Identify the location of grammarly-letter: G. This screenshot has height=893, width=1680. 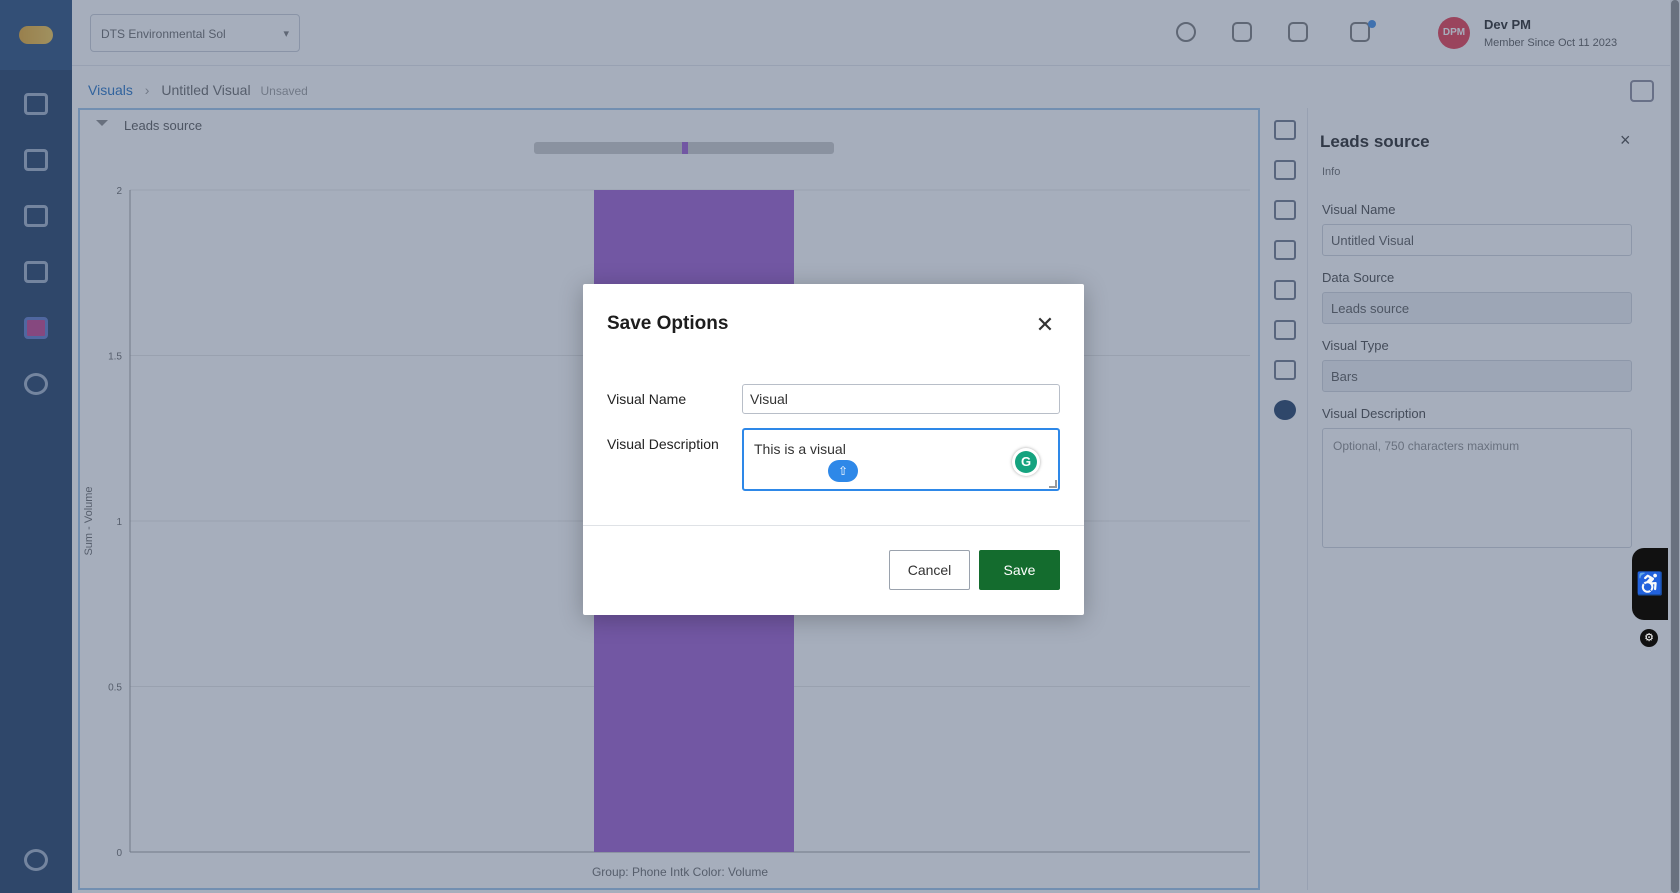
(1026, 462).